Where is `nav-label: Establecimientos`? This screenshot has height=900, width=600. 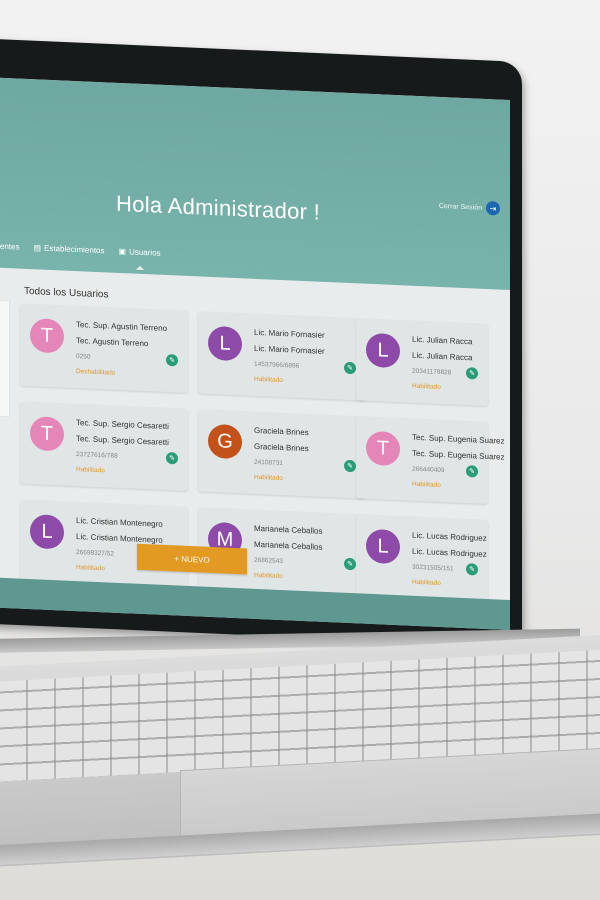 nav-label: Establecimientos is located at coordinates (74, 249).